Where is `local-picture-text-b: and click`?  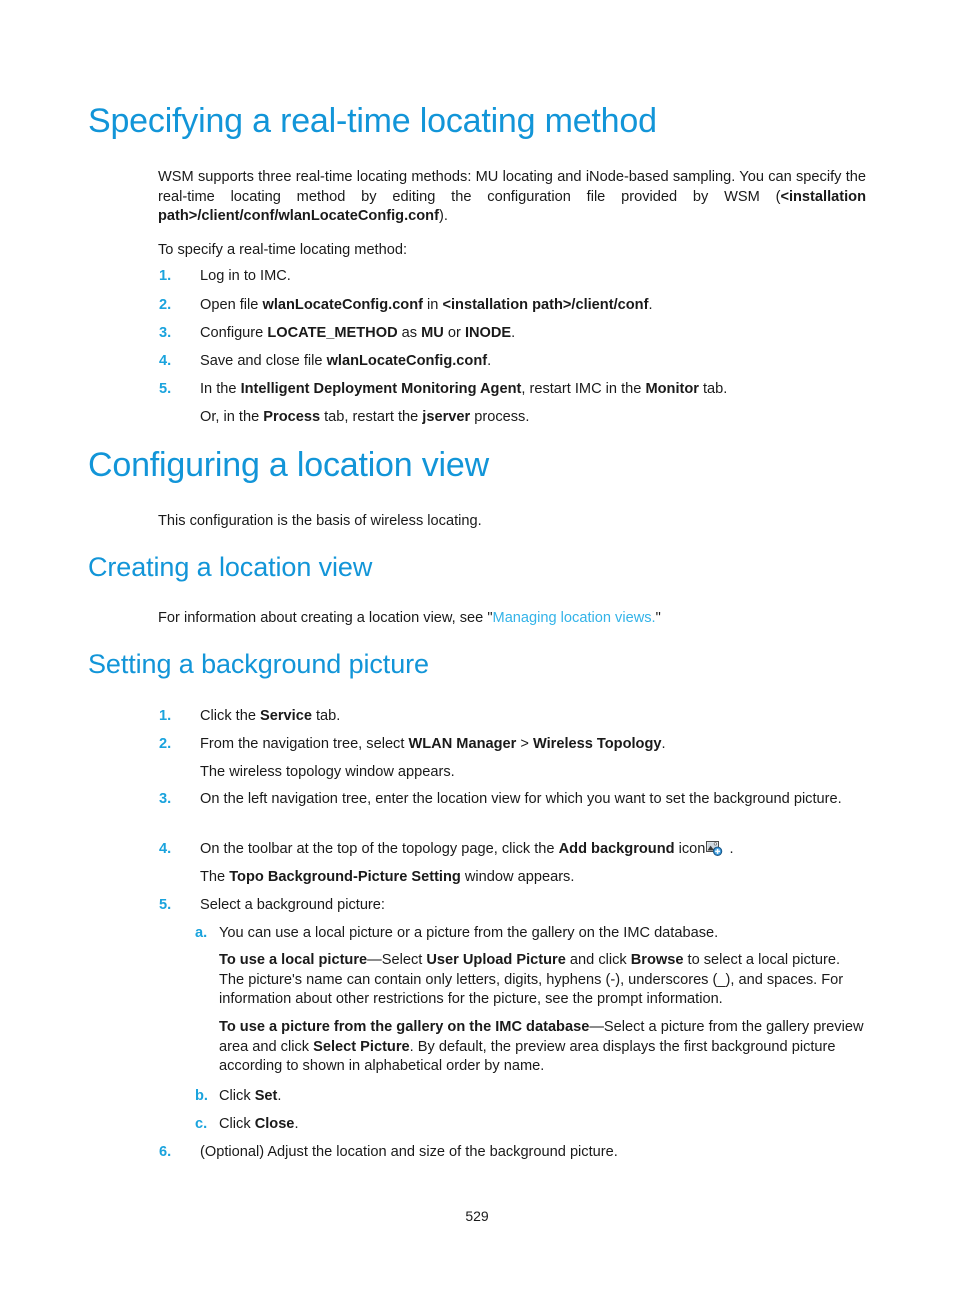 local-picture-text-b: and click is located at coordinates (598, 960).